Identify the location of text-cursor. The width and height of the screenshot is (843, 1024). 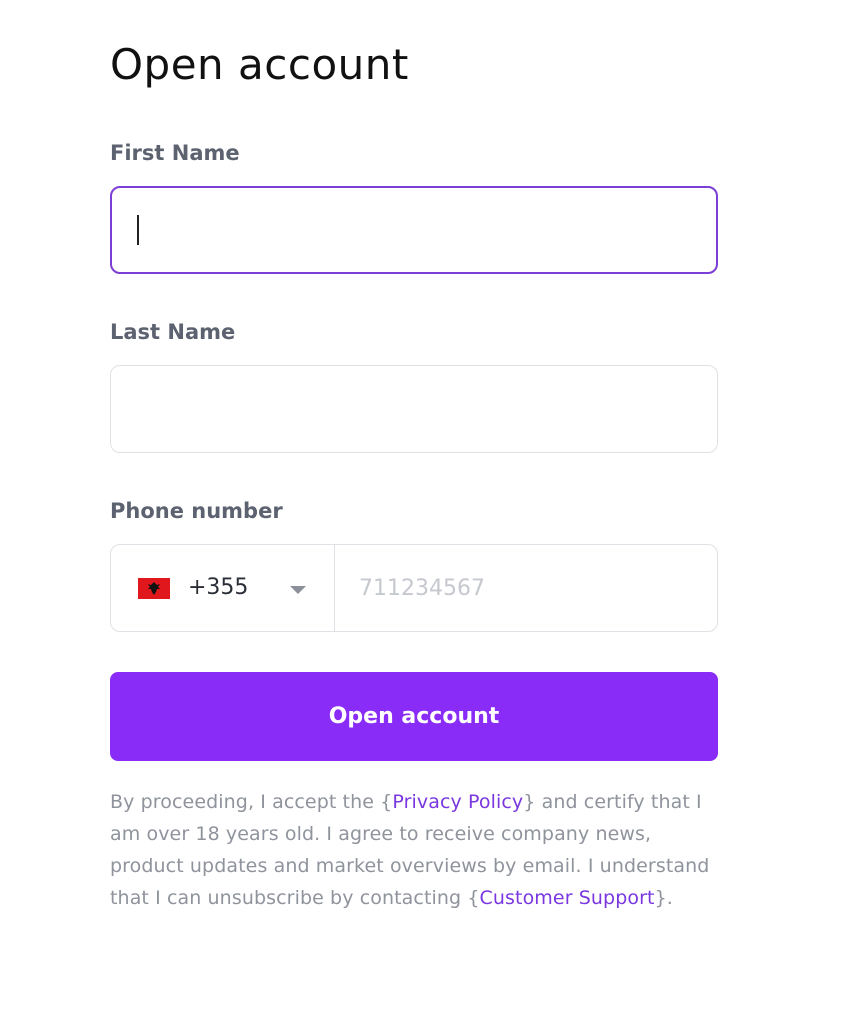
(138, 230).